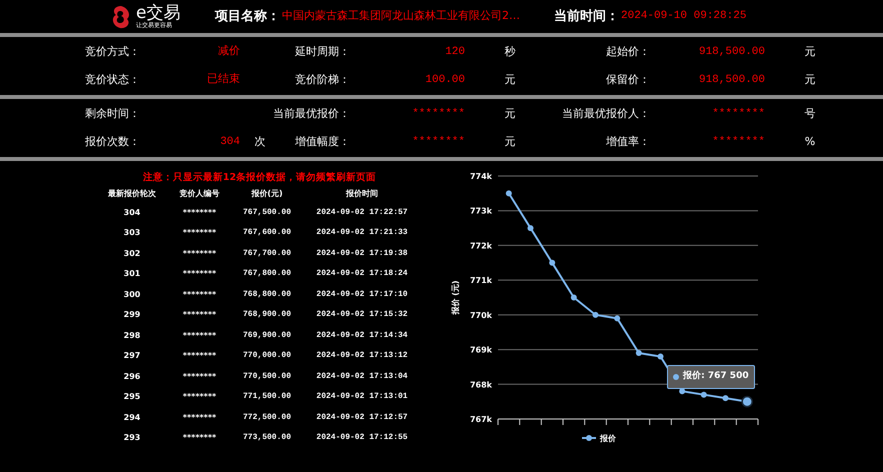 Image resolution: width=883 pixels, height=472 pixels. What do you see at coordinates (606, 114) in the screenshot?
I see `field-label: 当前最优报价人：` at bounding box center [606, 114].